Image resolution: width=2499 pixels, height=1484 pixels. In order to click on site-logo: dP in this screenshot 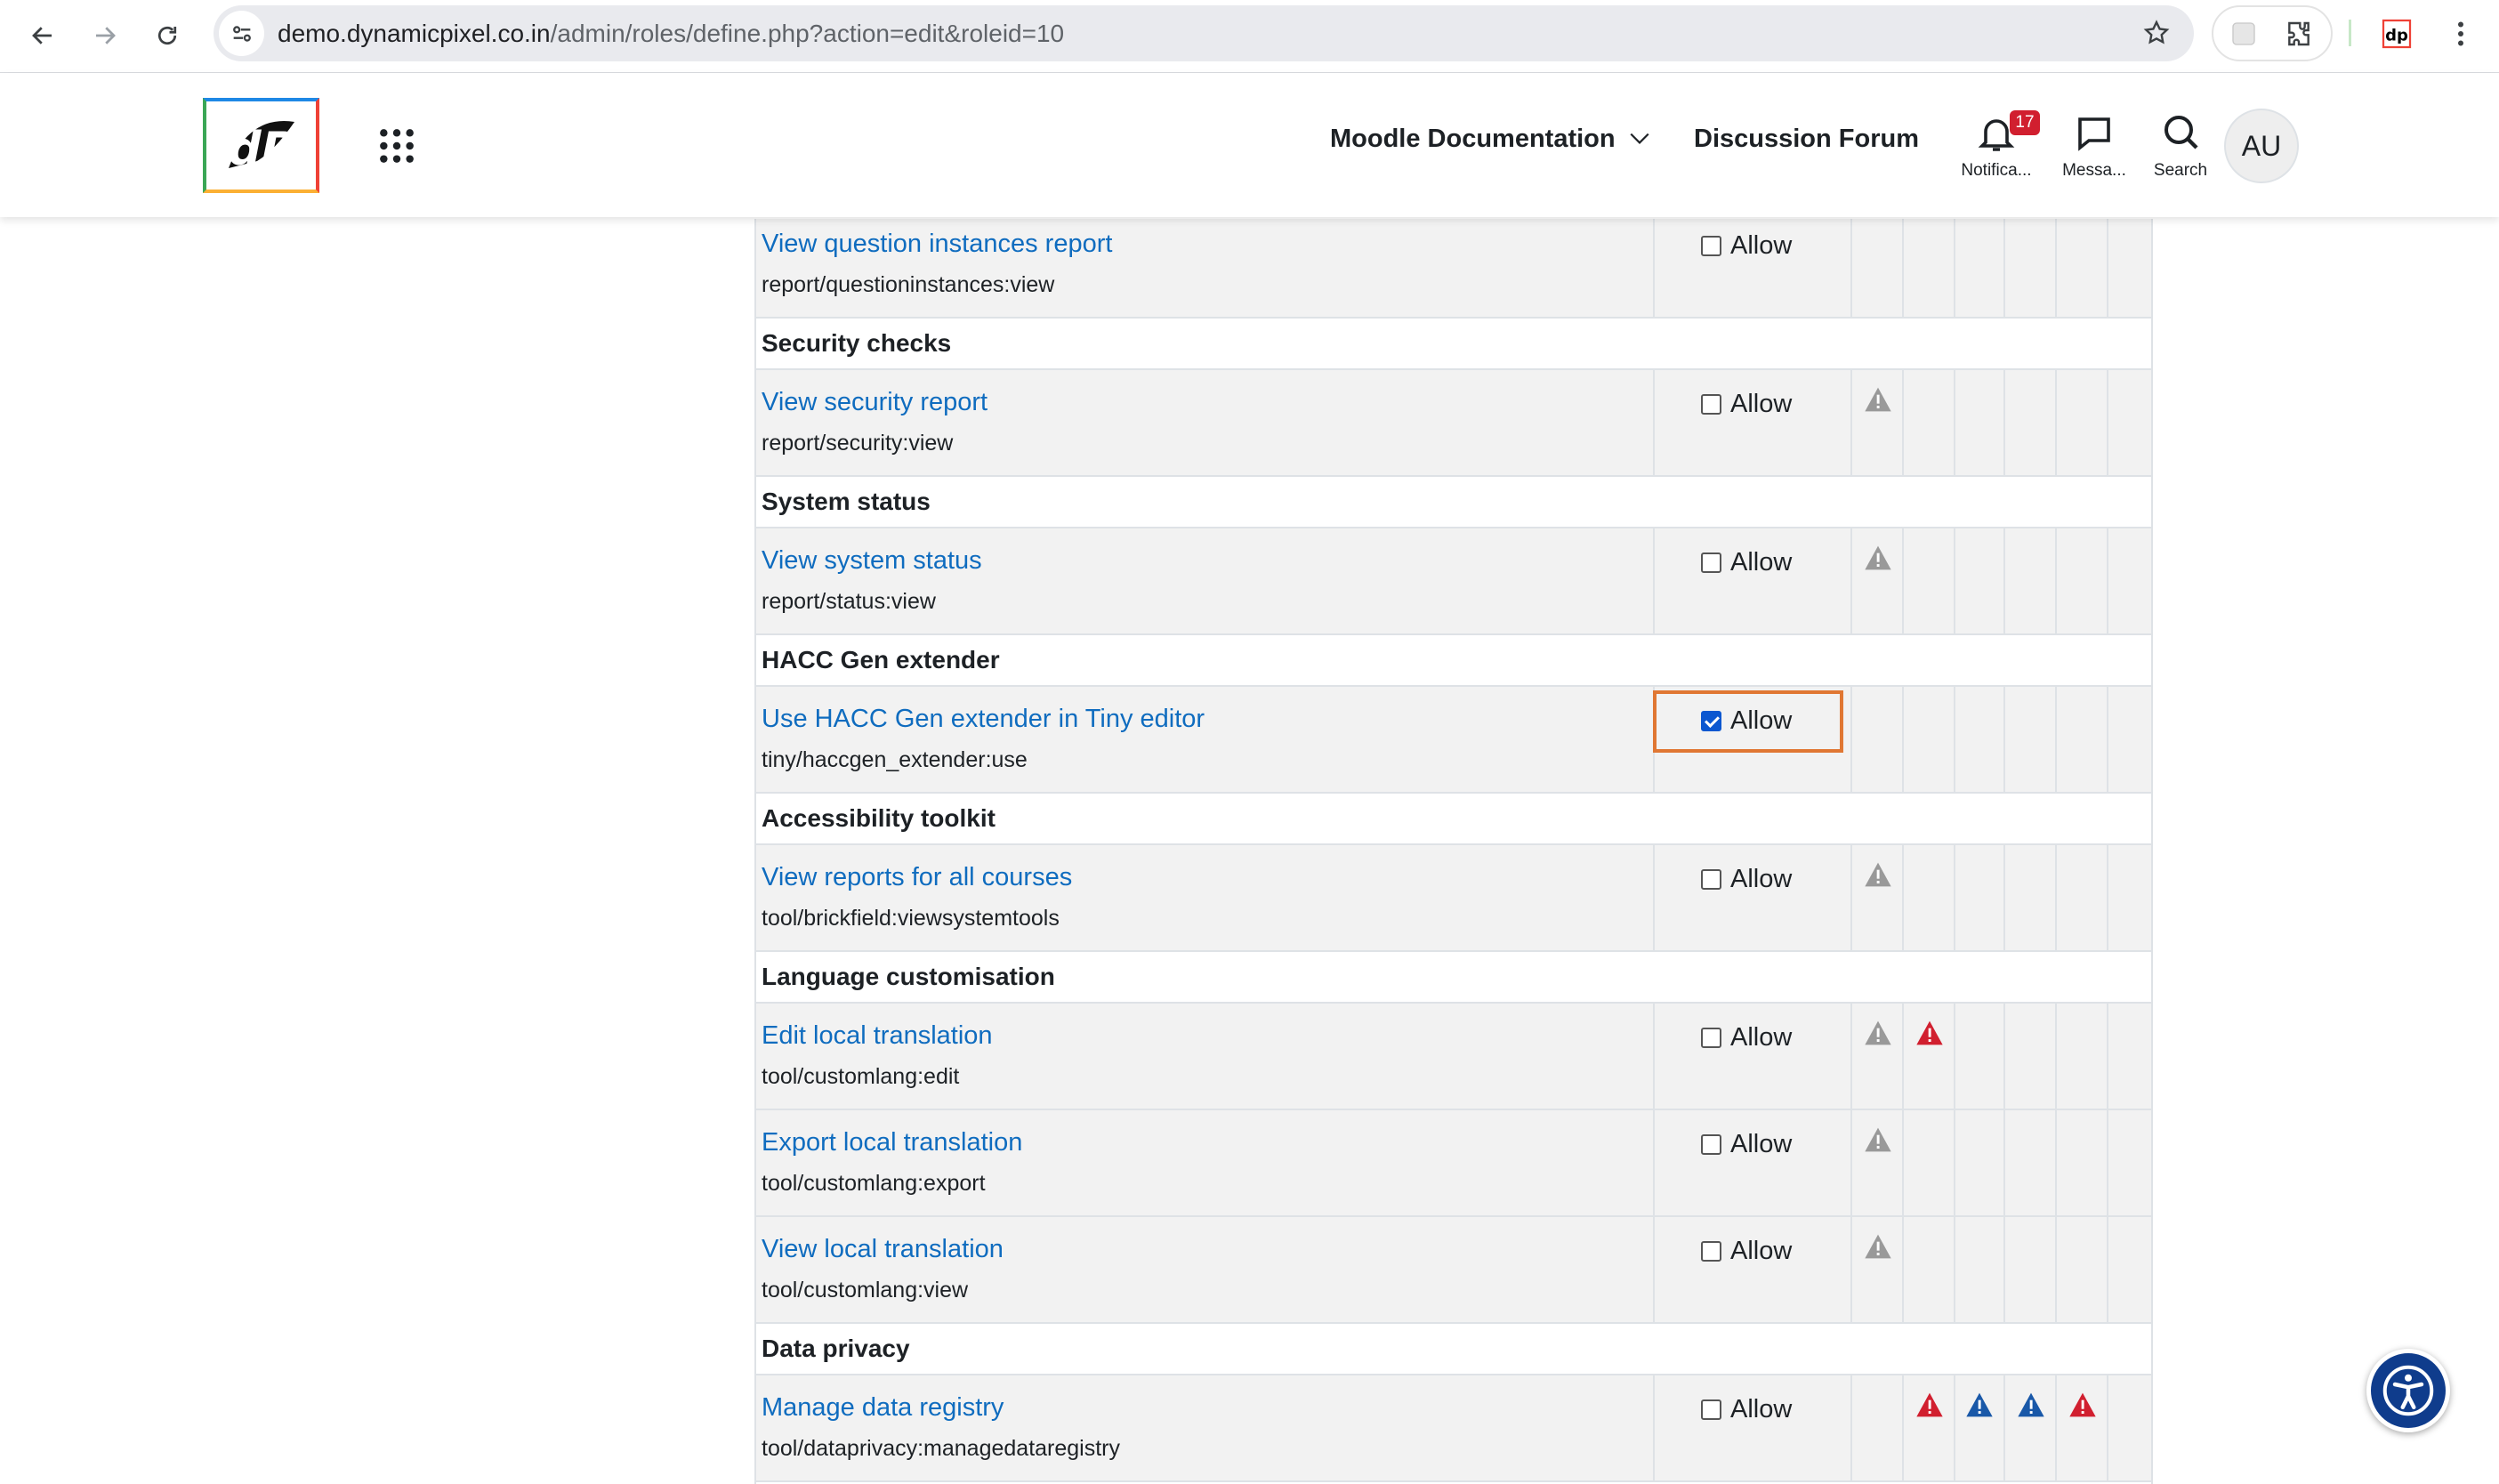, I will do `click(261, 145)`.